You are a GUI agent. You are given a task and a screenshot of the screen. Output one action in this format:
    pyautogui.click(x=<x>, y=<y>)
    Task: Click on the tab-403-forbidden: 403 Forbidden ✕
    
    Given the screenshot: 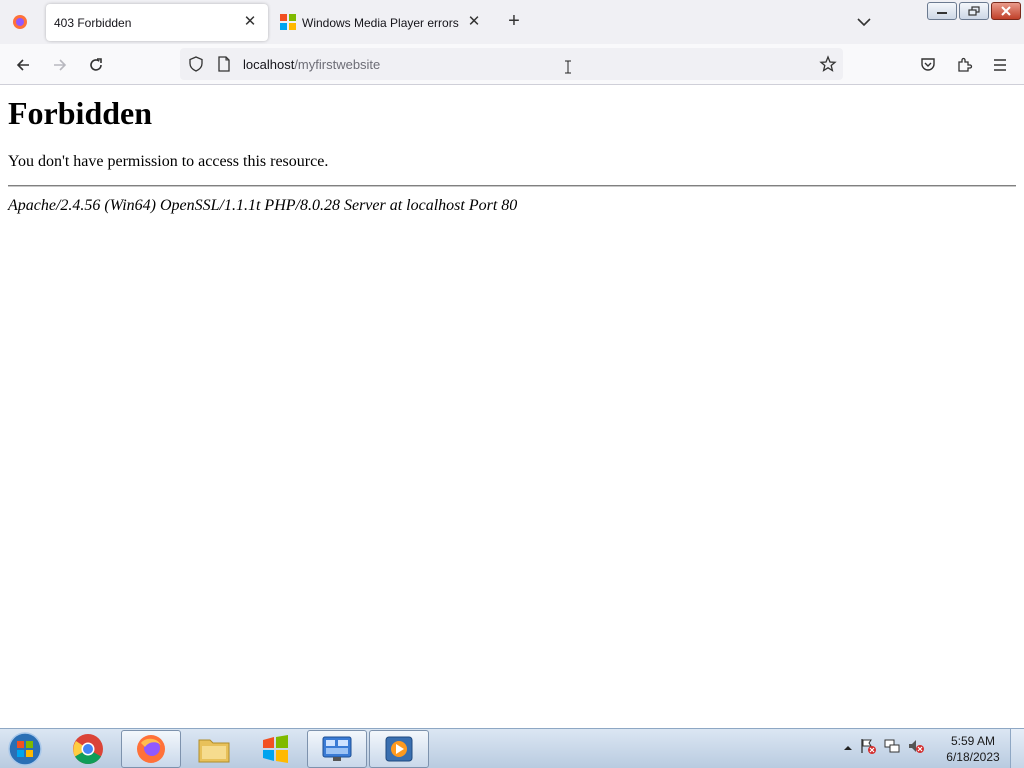 What is the action you would take?
    pyautogui.click(x=157, y=22)
    